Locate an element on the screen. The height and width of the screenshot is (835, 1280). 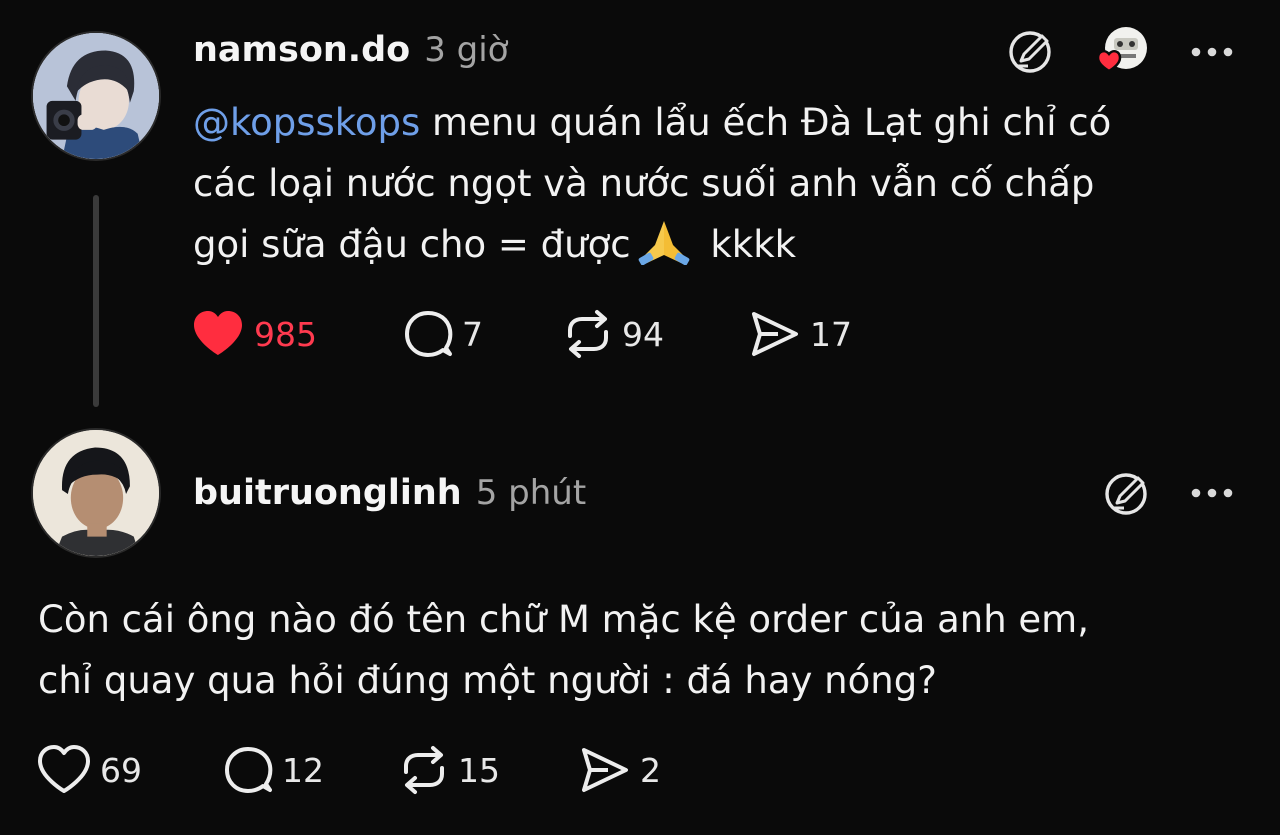
post-header: namson.do 3 giờ is located at coordinates (350, 50).